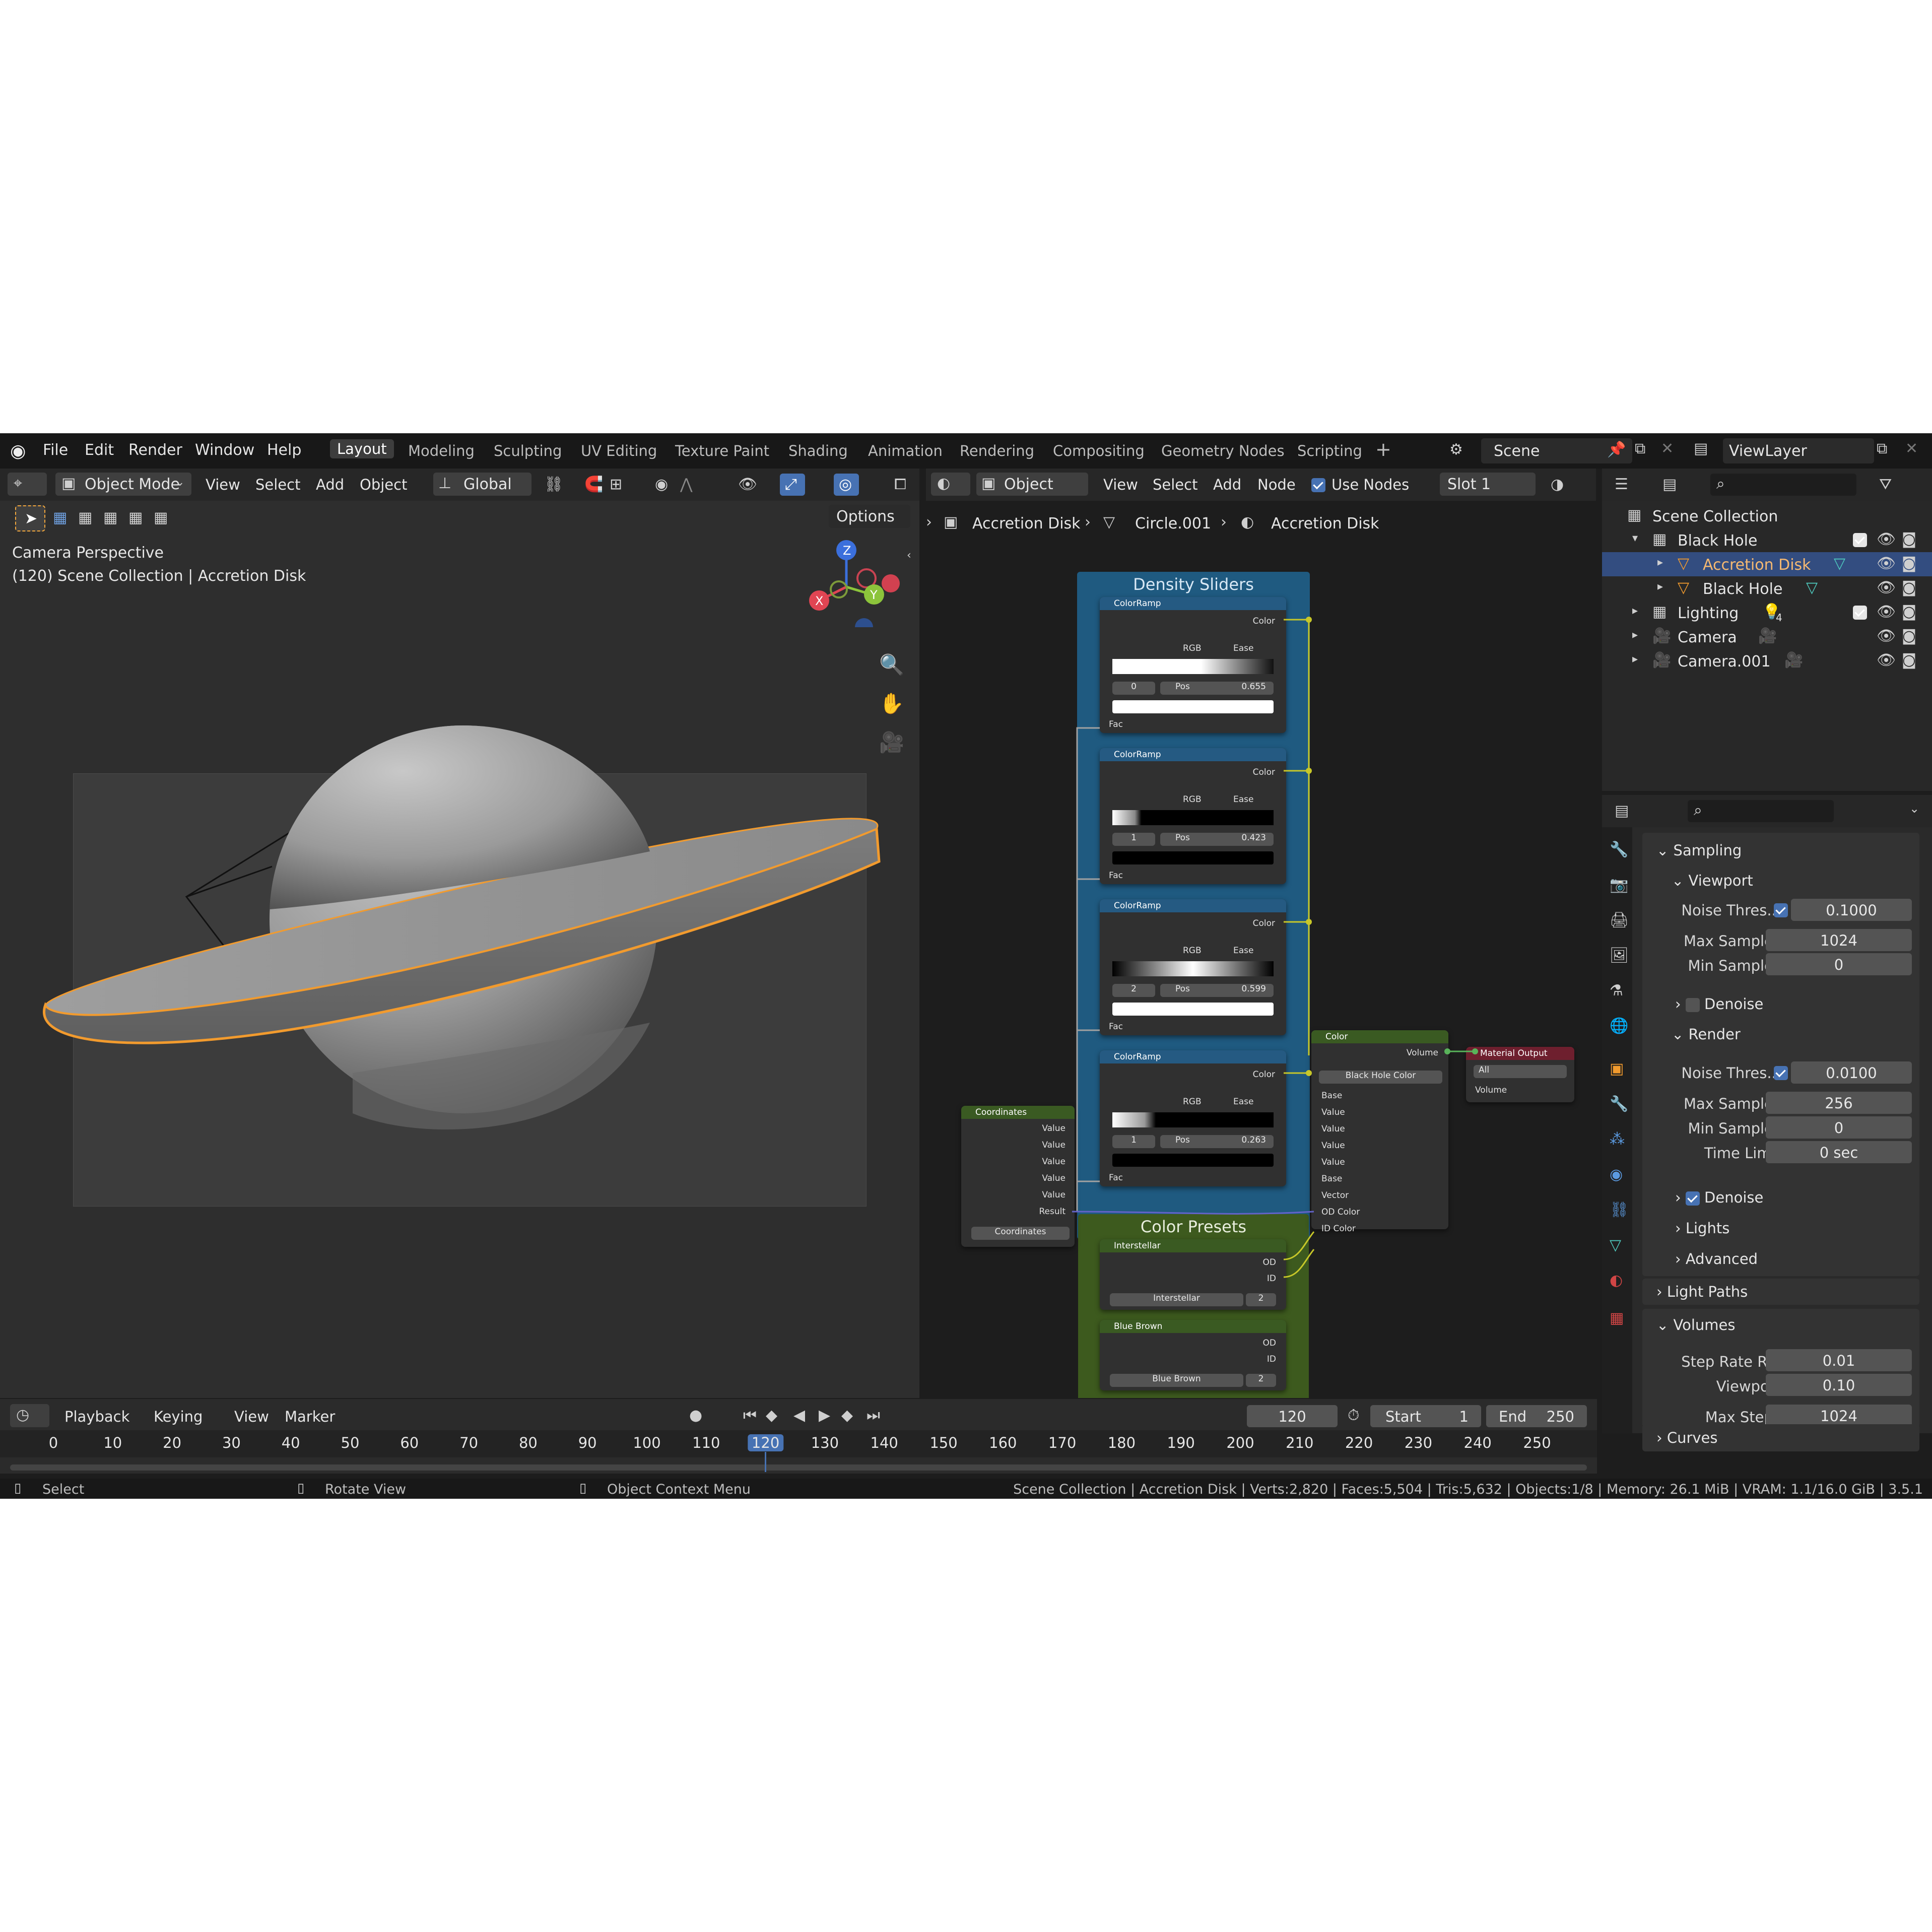 This screenshot has height=1932, width=1932. Describe the element at coordinates (1911, 448) in the screenshot. I see `delete-view-layer-icon: ✕` at that location.